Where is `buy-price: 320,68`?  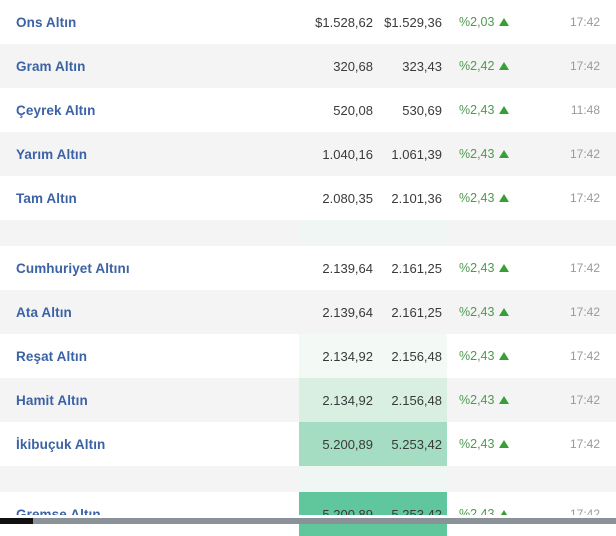
buy-price: 320,68 is located at coordinates (353, 66).